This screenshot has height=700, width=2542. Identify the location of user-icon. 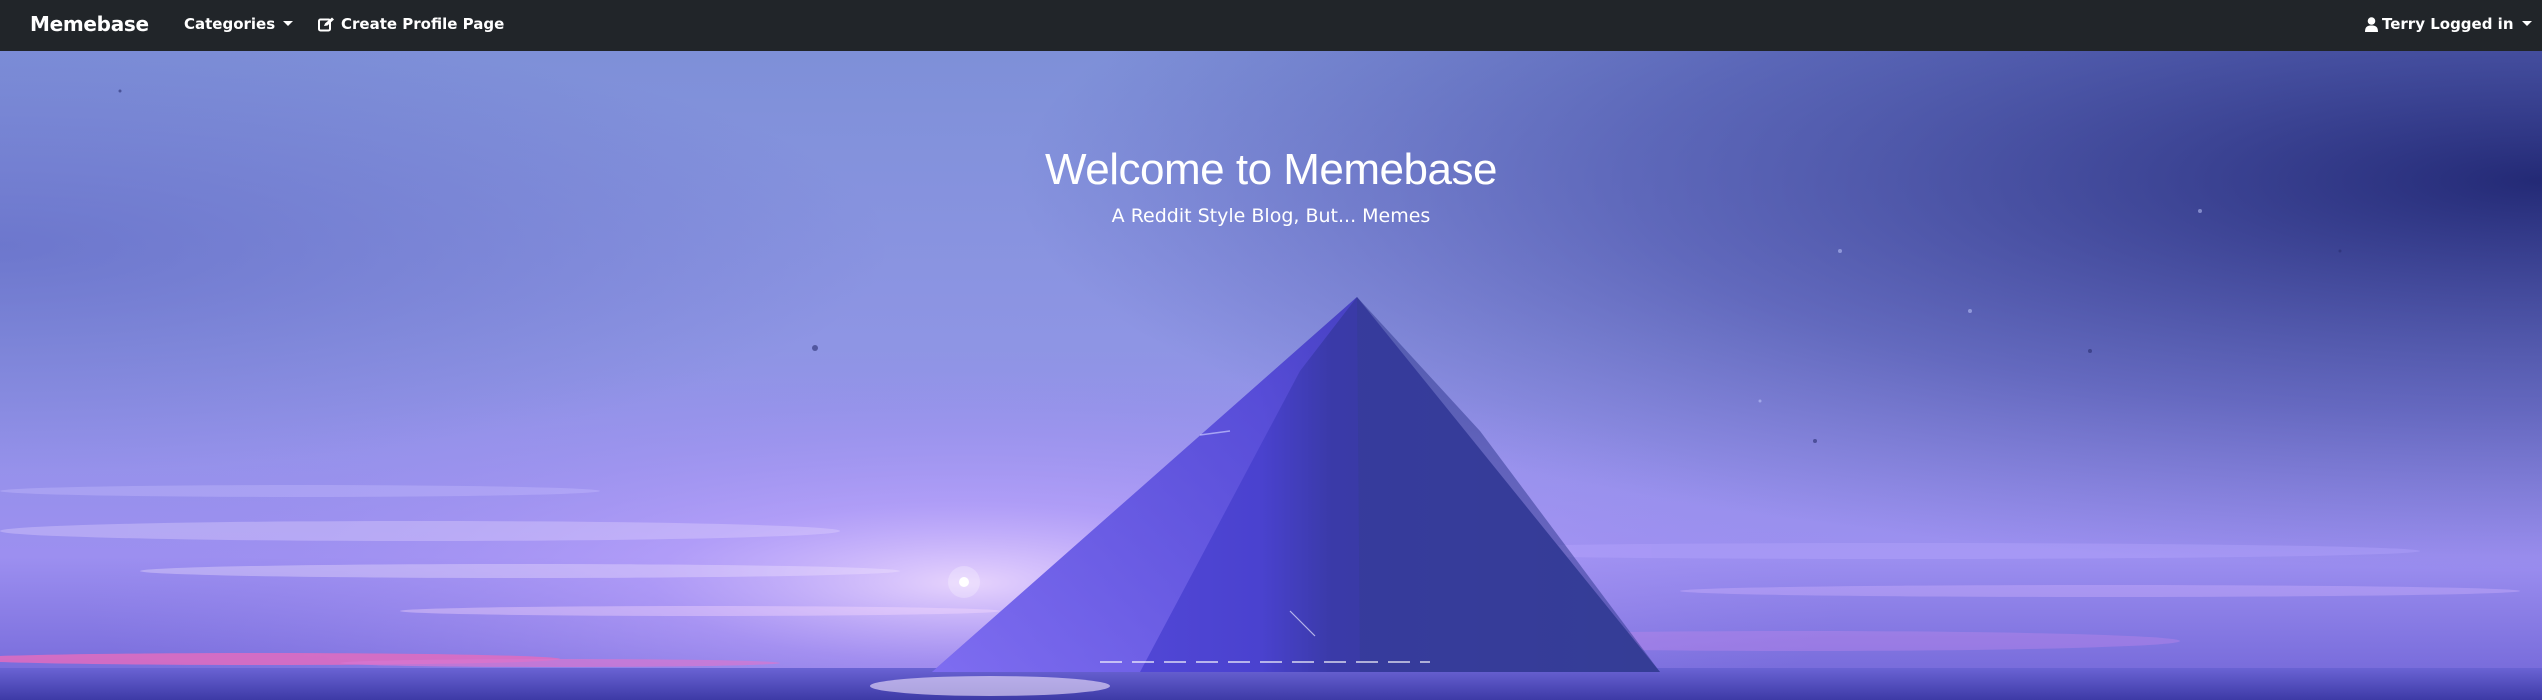
(2371, 24).